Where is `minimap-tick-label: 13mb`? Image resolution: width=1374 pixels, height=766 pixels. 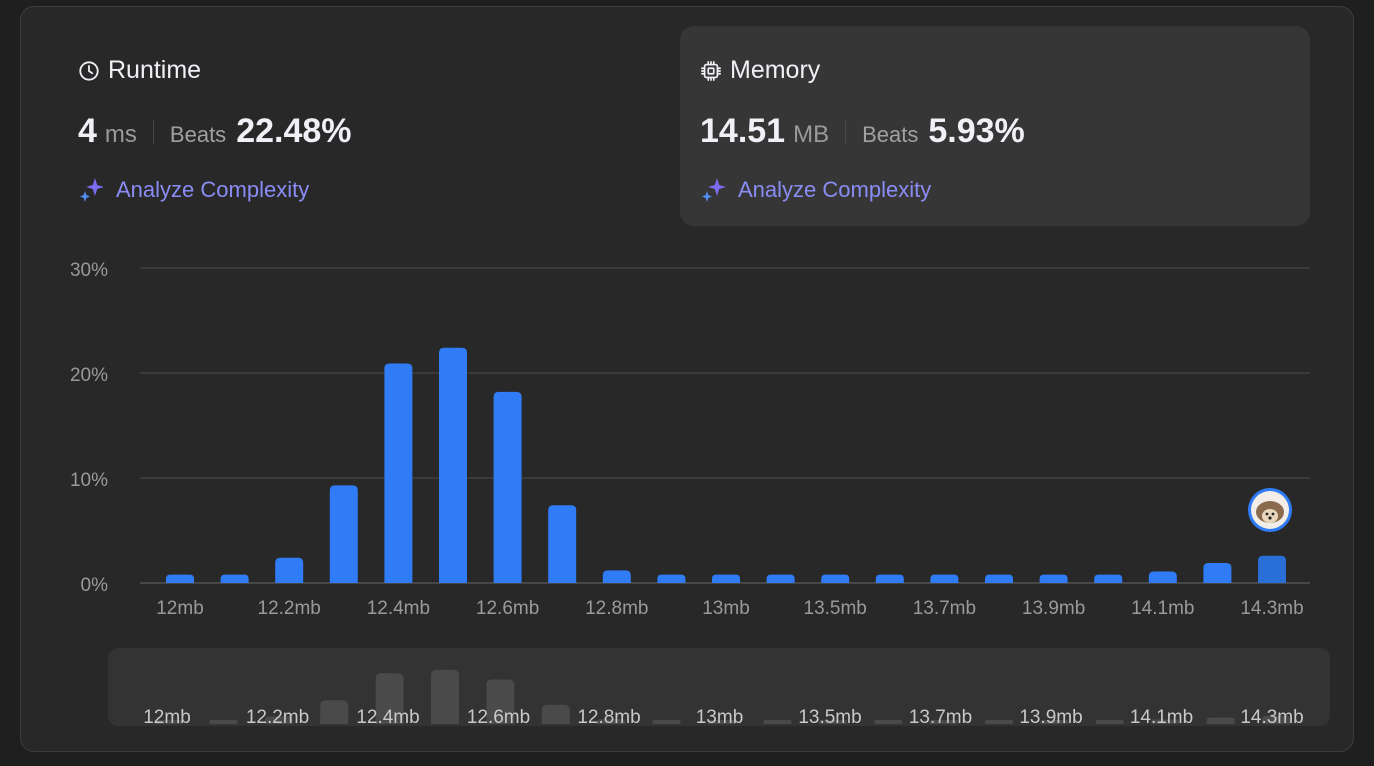 minimap-tick-label: 13mb is located at coordinates (720, 717).